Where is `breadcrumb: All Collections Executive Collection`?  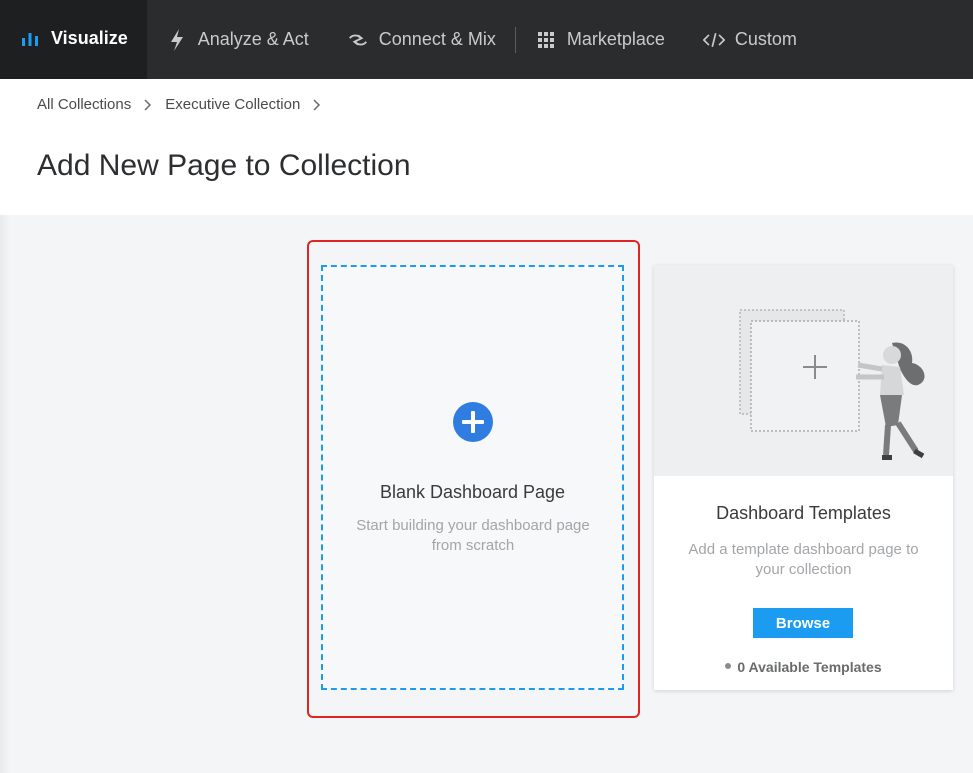 breadcrumb: All Collections Executive Collection is located at coordinates (180, 104).